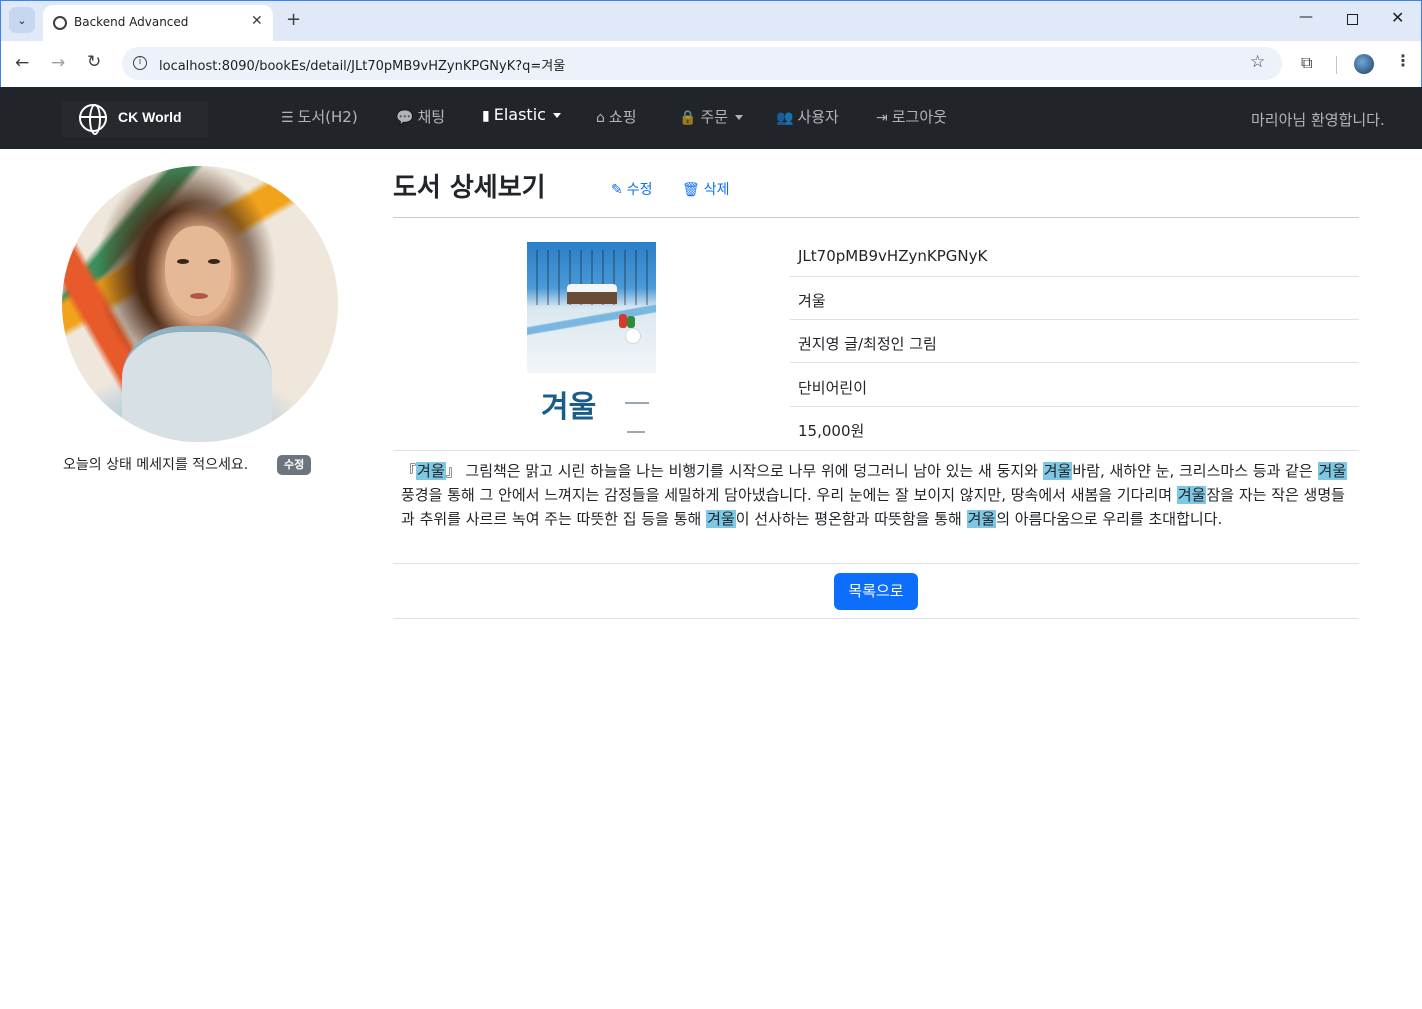  What do you see at coordinates (60, 23) in the screenshot?
I see `globe-icon` at bounding box center [60, 23].